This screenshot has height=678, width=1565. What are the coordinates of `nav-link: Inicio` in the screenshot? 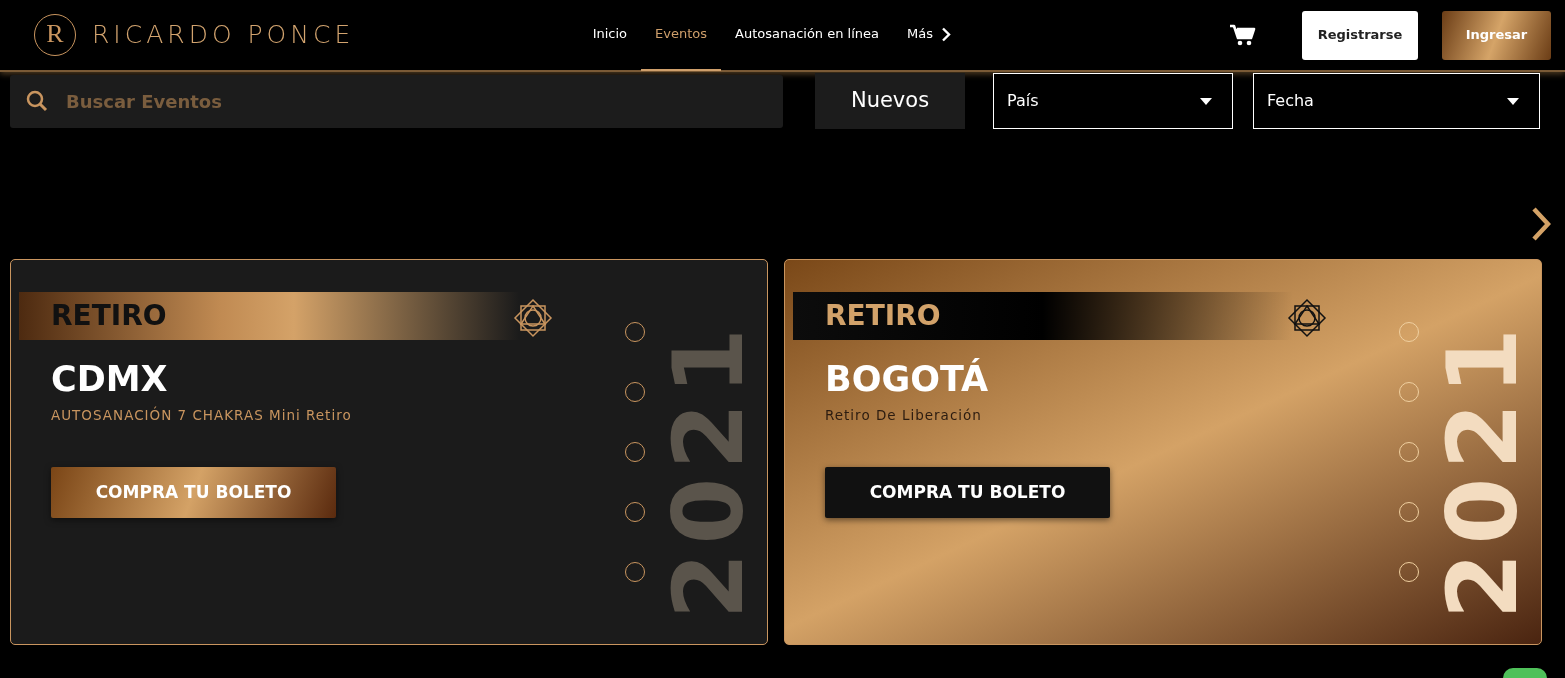 It's located at (610, 35).